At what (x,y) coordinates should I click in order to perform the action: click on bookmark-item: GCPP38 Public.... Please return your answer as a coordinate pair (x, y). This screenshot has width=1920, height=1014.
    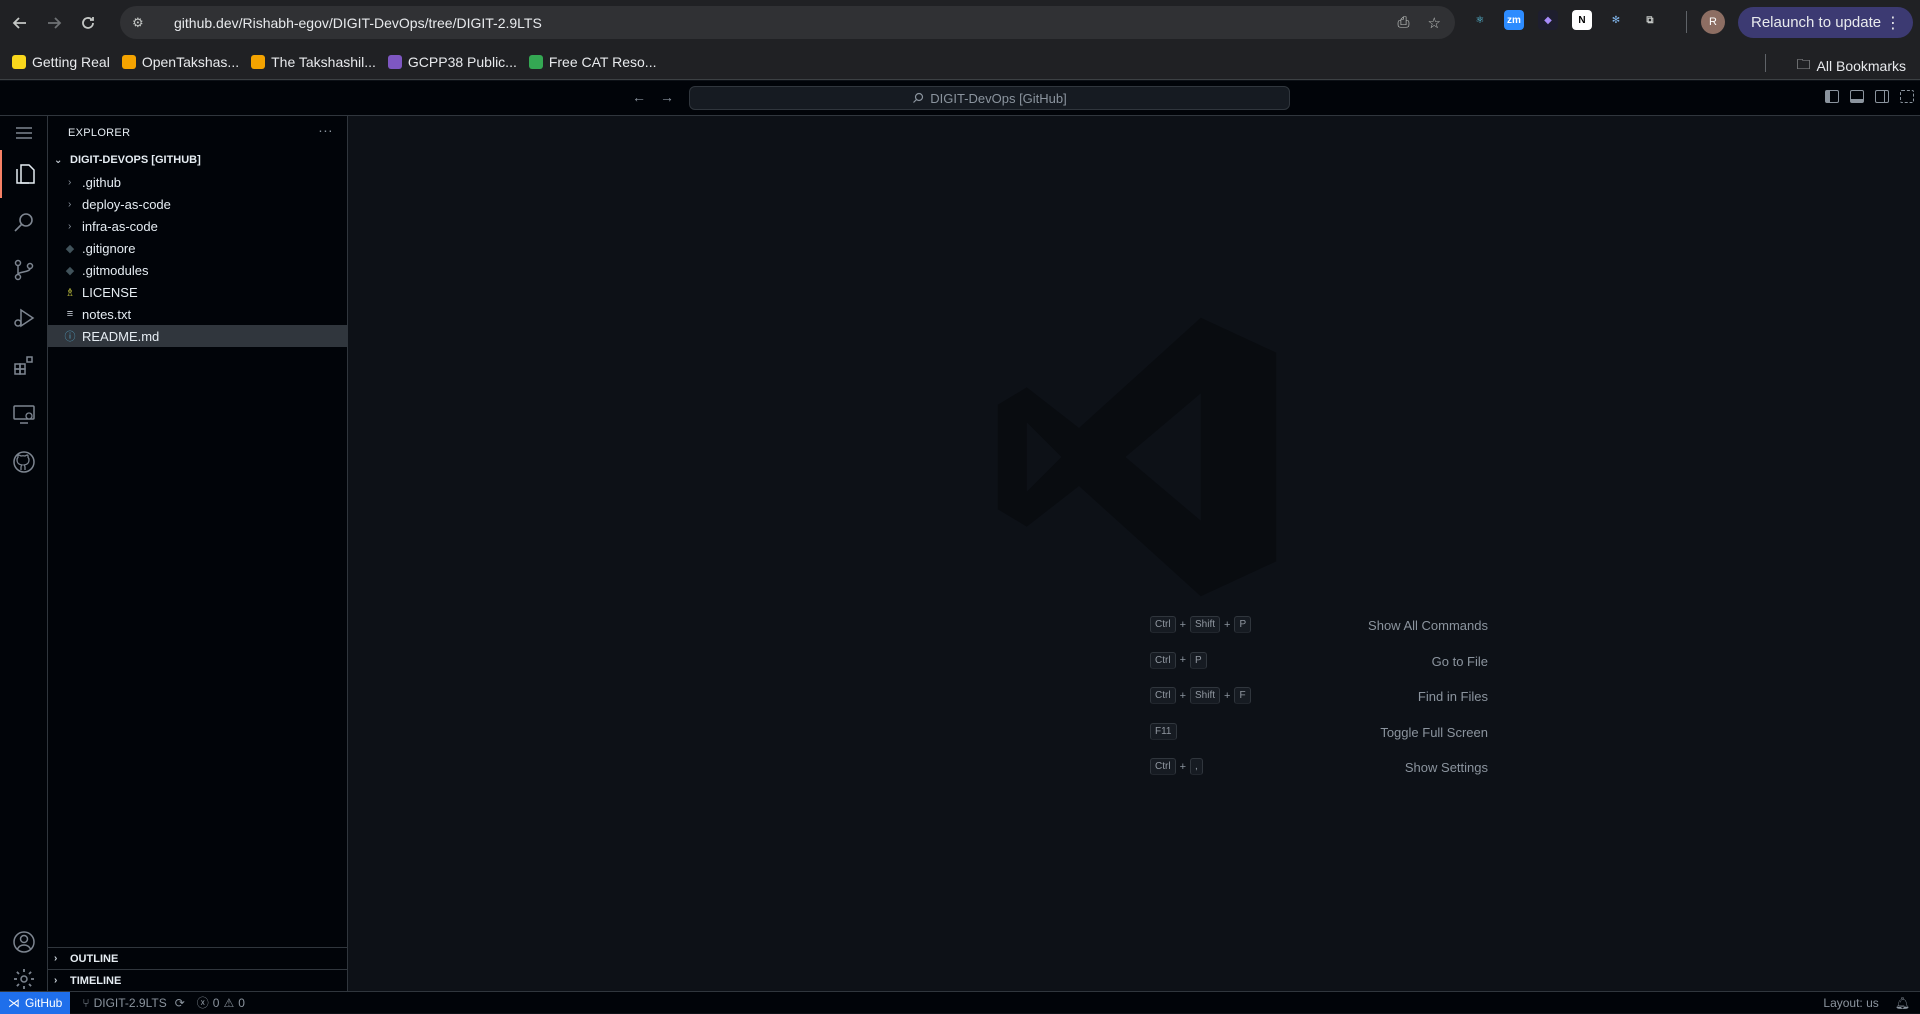
    Looking at the image, I should click on (452, 62).